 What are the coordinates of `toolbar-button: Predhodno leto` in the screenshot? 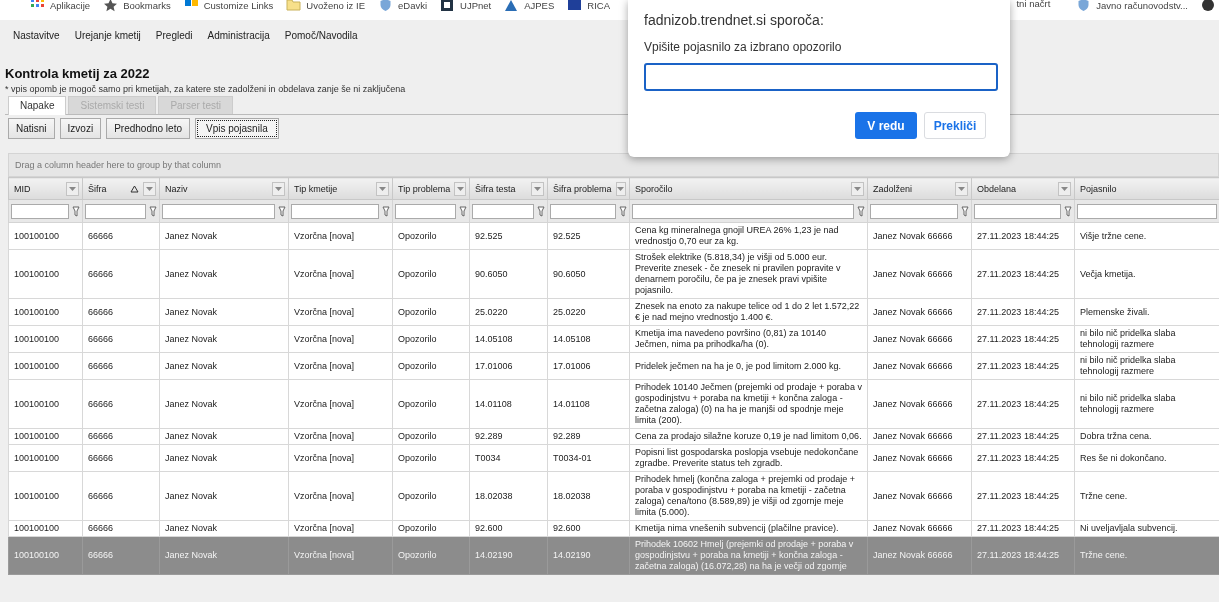 It's located at (148, 128).